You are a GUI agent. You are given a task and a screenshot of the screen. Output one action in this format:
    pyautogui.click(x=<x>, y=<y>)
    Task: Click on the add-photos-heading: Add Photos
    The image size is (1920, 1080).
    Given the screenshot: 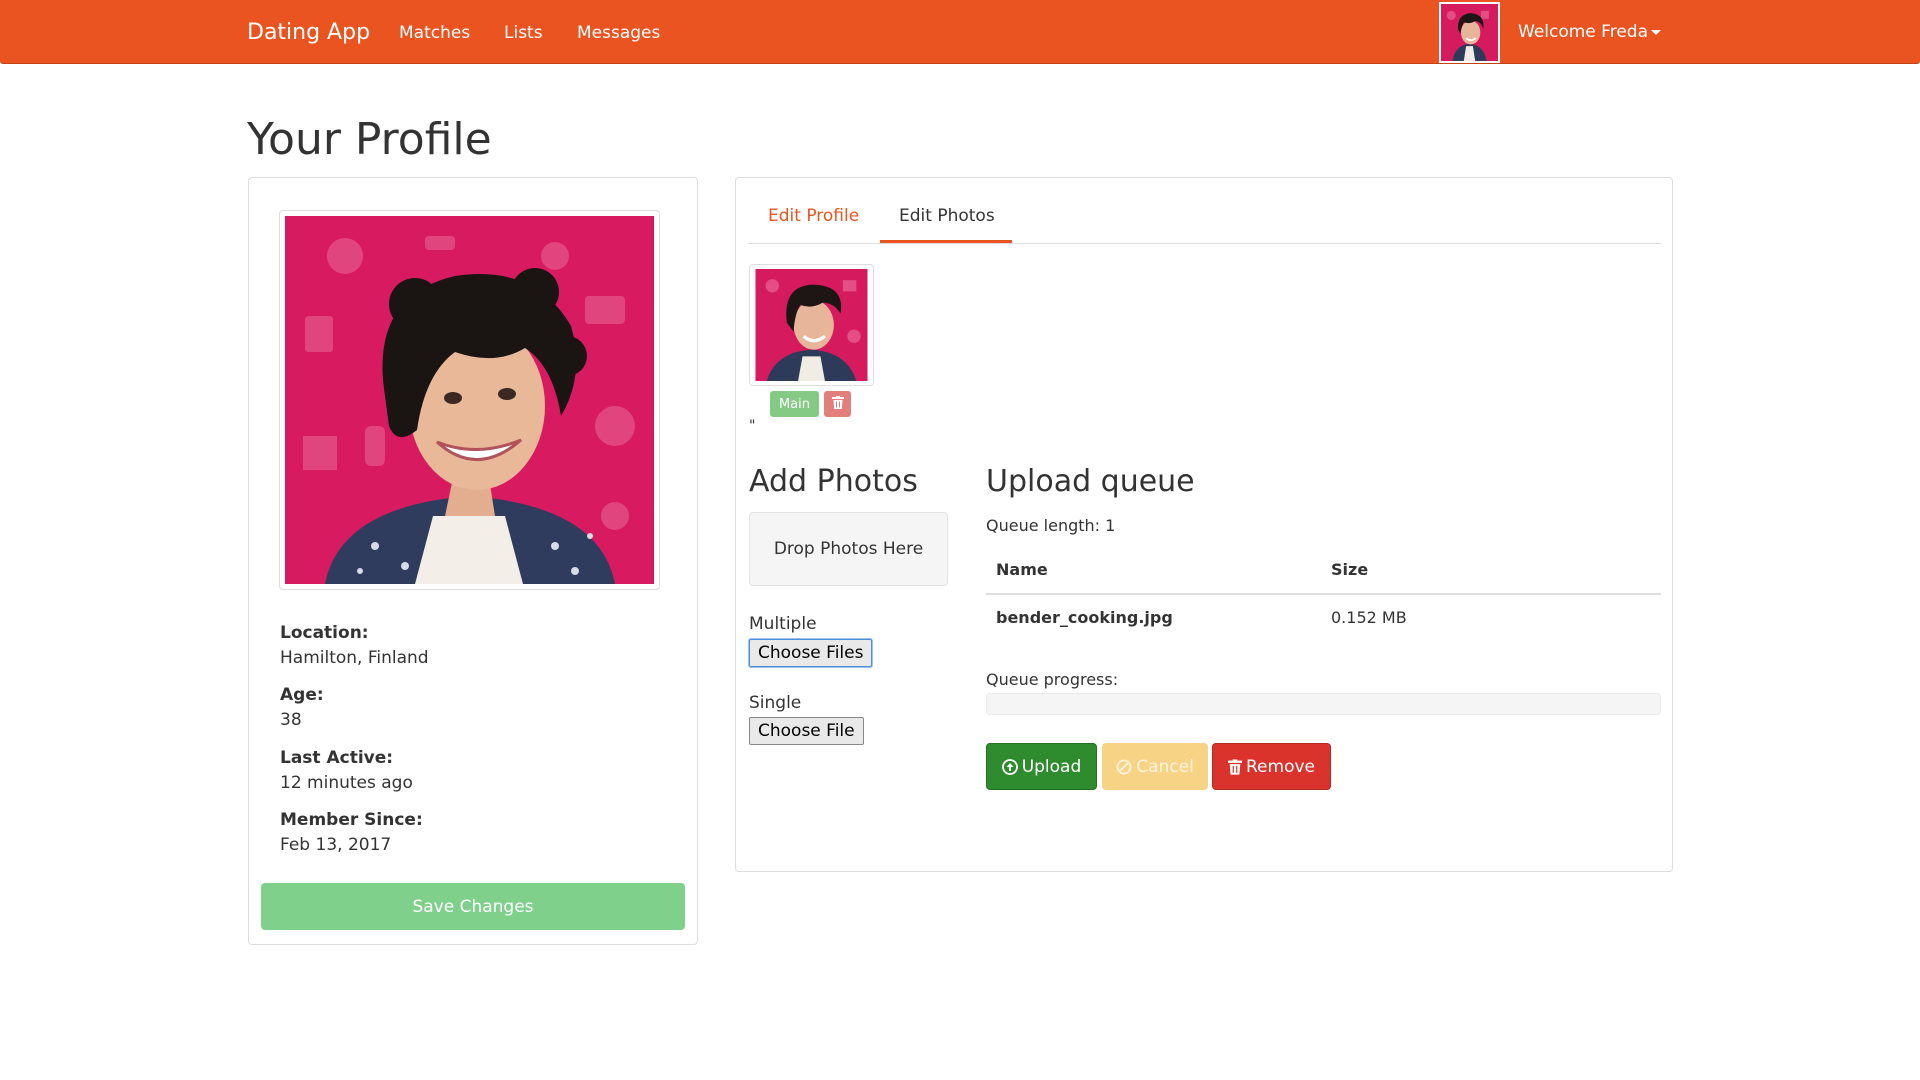 What is the action you would take?
    pyautogui.click(x=833, y=481)
    